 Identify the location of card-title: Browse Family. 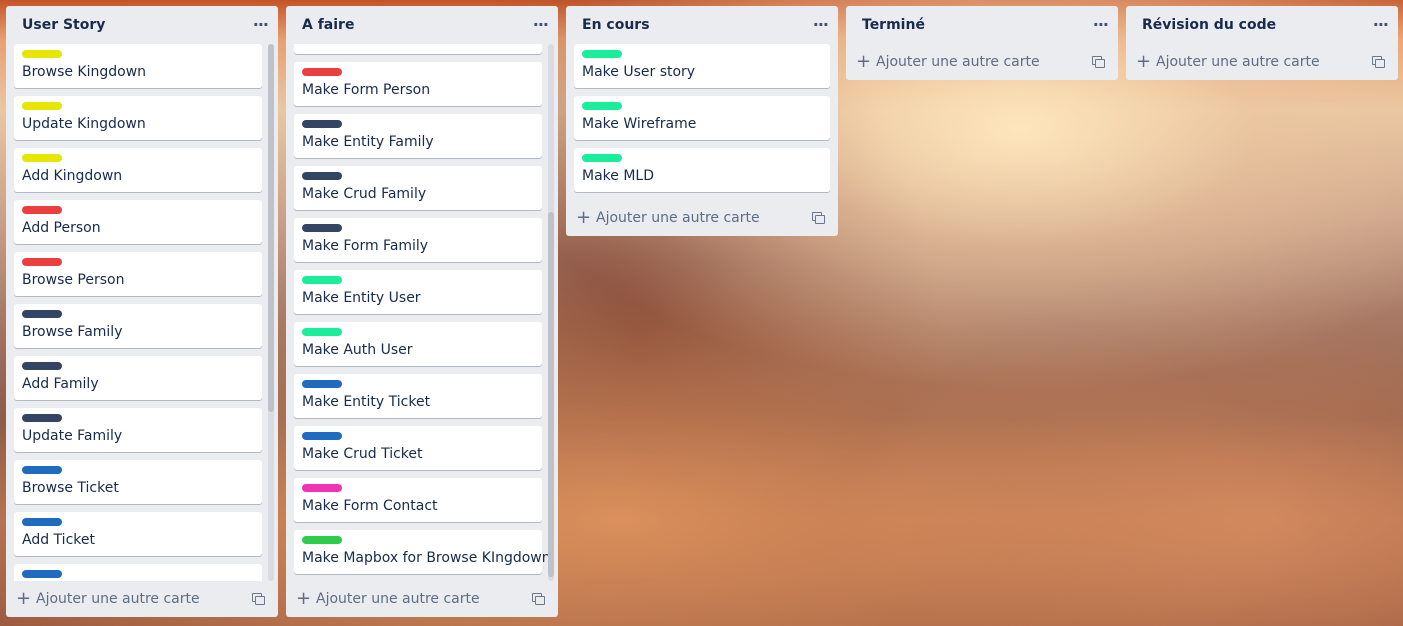
(72, 332).